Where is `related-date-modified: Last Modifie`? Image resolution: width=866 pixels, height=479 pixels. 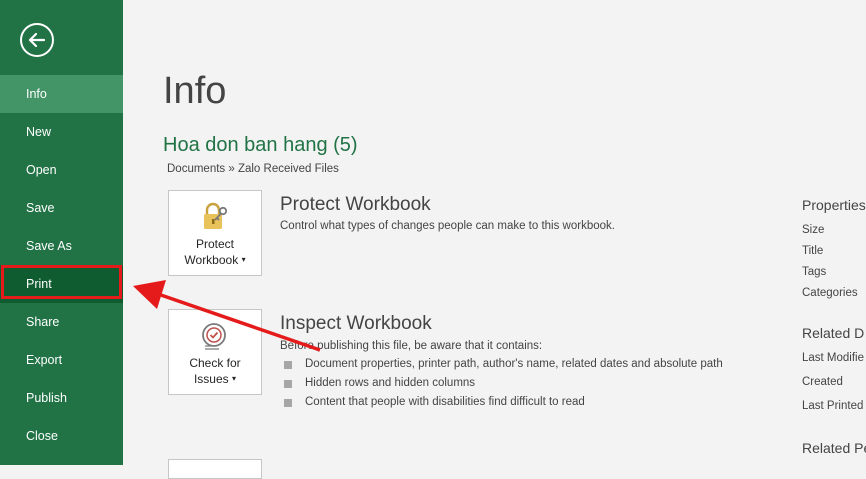
related-date-modified: Last Modifie is located at coordinates (833, 358).